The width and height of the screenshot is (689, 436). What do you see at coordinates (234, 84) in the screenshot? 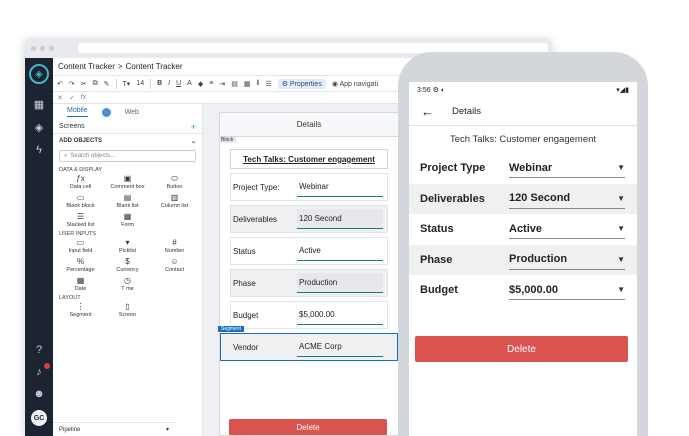
I see `layout-icon: ▤` at bounding box center [234, 84].